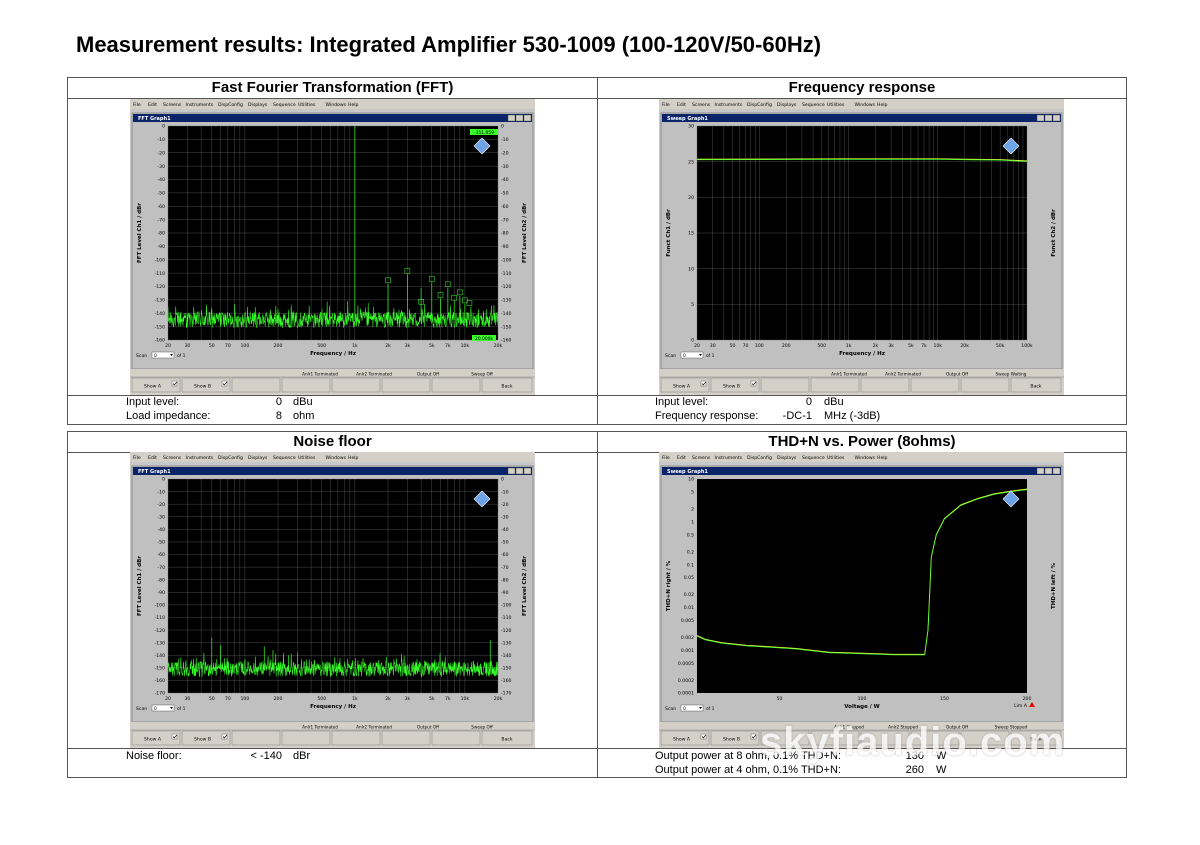 The image size is (1200, 845). Describe the element at coordinates (862, 354) in the screenshot. I see `x-axis-label: Frequency / Hz` at that location.